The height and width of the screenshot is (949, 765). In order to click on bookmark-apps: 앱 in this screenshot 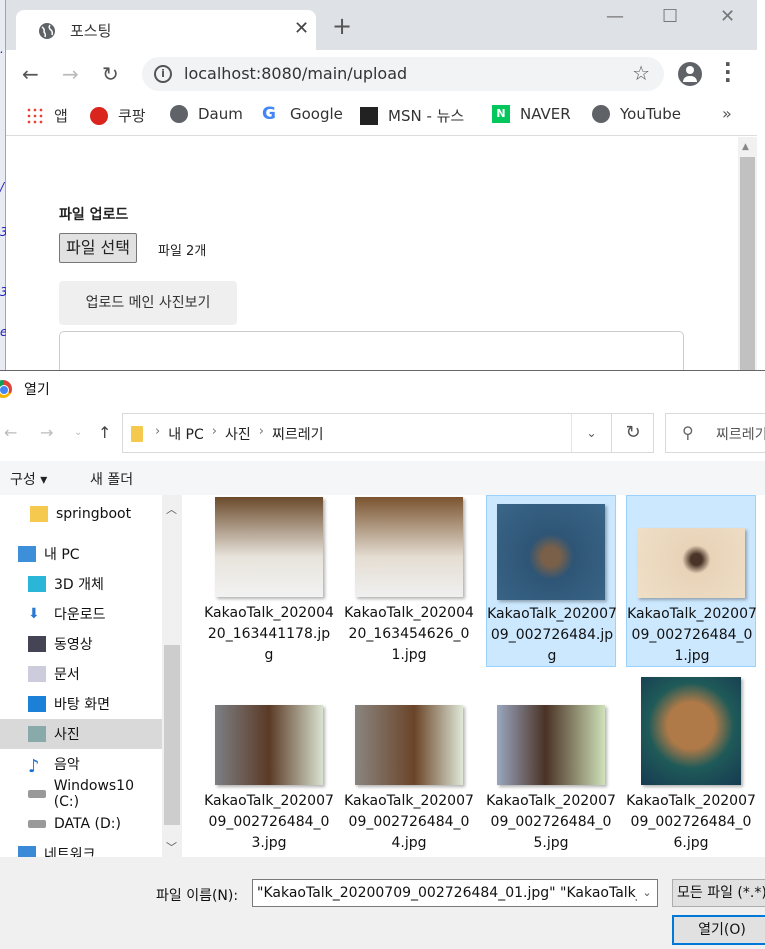, I will do `click(47, 115)`.